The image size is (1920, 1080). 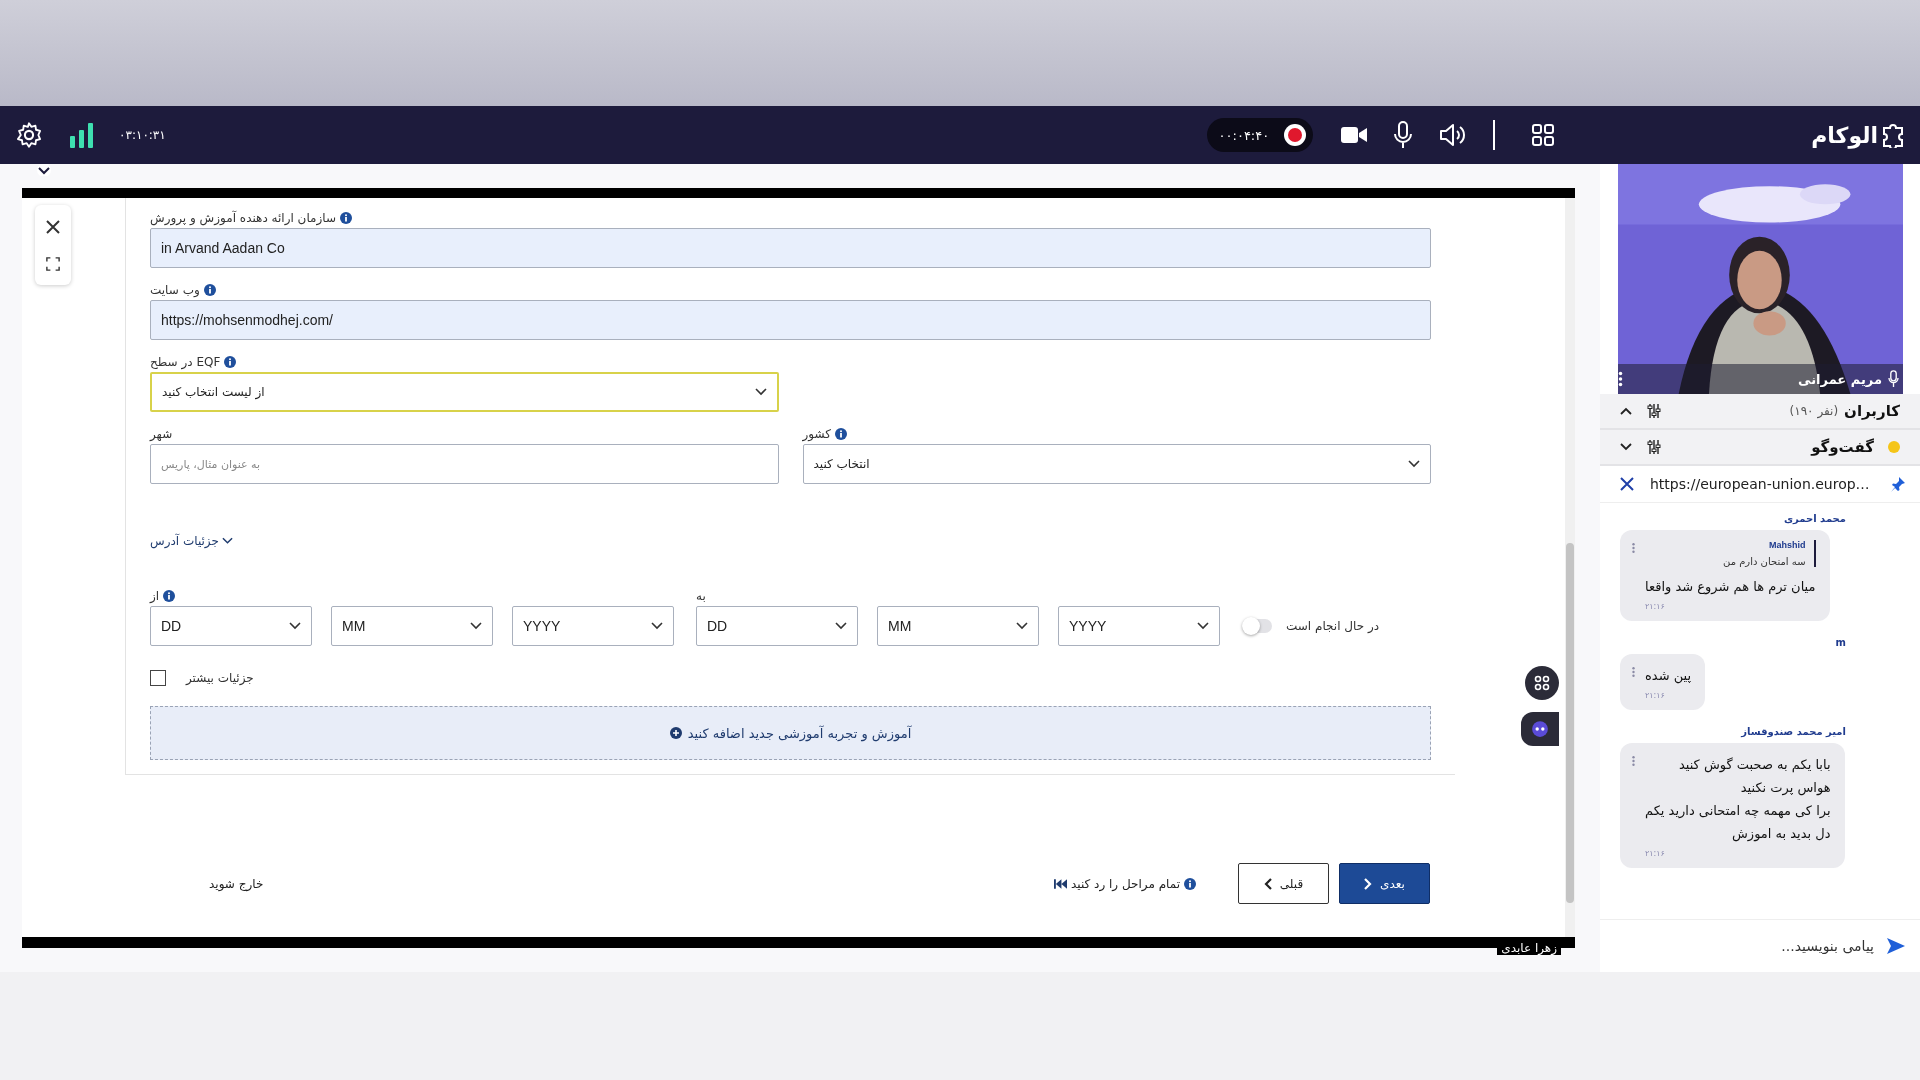 What do you see at coordinates (1840, 379) in the screenshot?
I see `participant-name: مریم عمرانی` at bounding box center [1840, 379].